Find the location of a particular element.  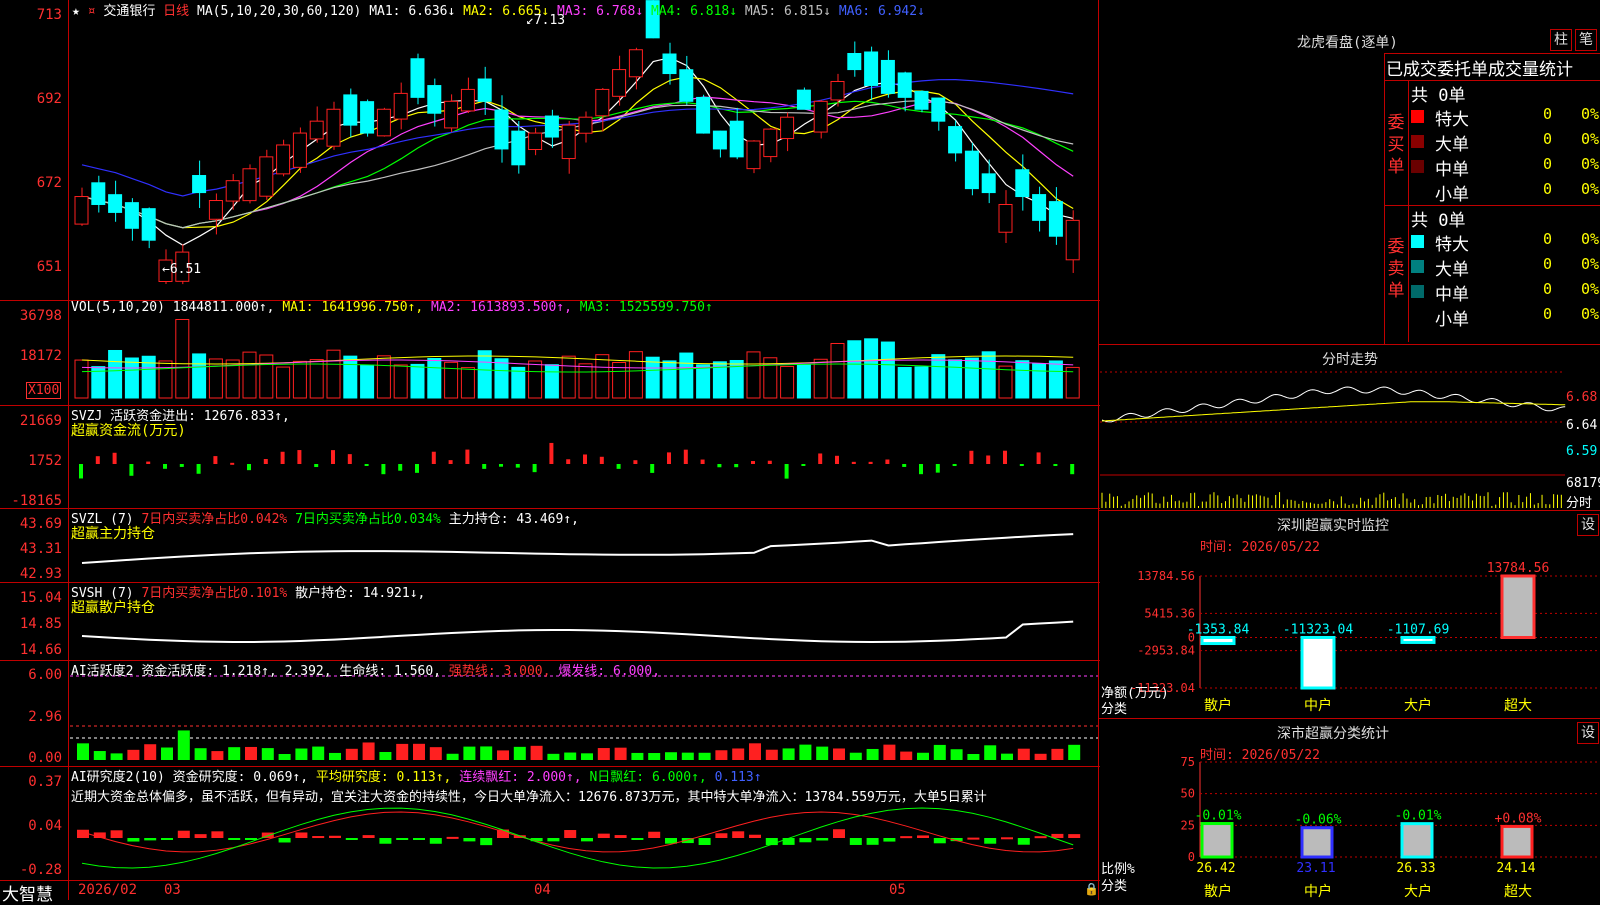

svzj-tick: 1752 is located at coordinates (45, 461).